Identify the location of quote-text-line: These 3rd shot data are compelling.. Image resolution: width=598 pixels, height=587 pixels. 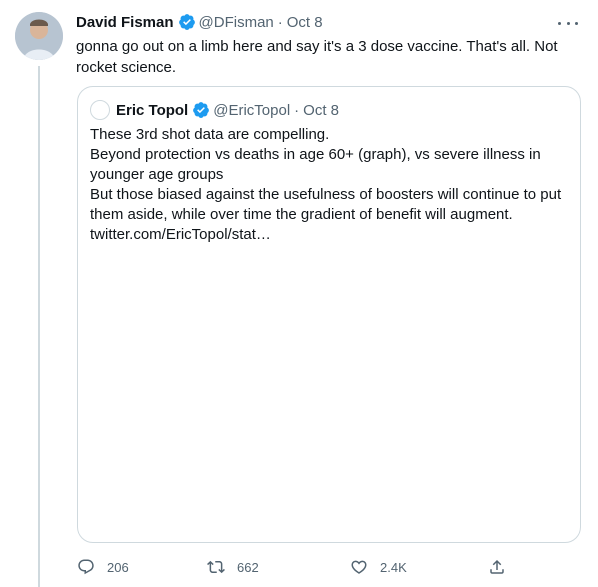
(210, 134).